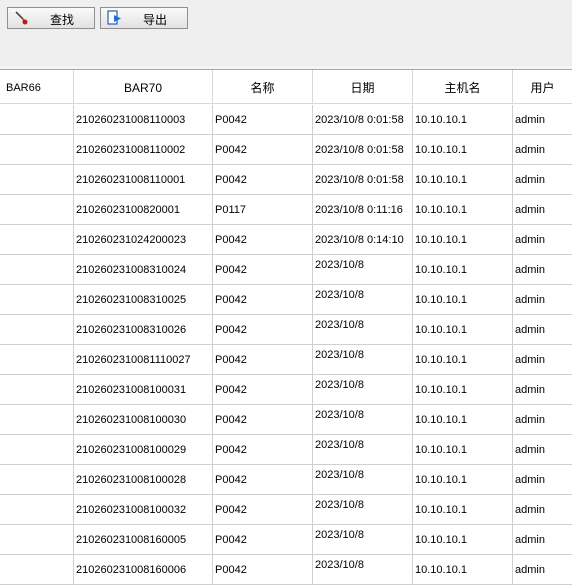 This screenshot has height=585, width=572. What do you see at coordinates (143, 390) in the screenshot?
I see `cell-bar70: 210260231008100031` at bounding box center [143, 390].